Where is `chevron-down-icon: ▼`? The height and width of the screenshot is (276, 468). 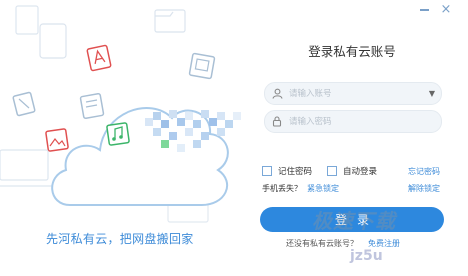
chevron-down-icon: ▼ is located at coordinates (432, 93).